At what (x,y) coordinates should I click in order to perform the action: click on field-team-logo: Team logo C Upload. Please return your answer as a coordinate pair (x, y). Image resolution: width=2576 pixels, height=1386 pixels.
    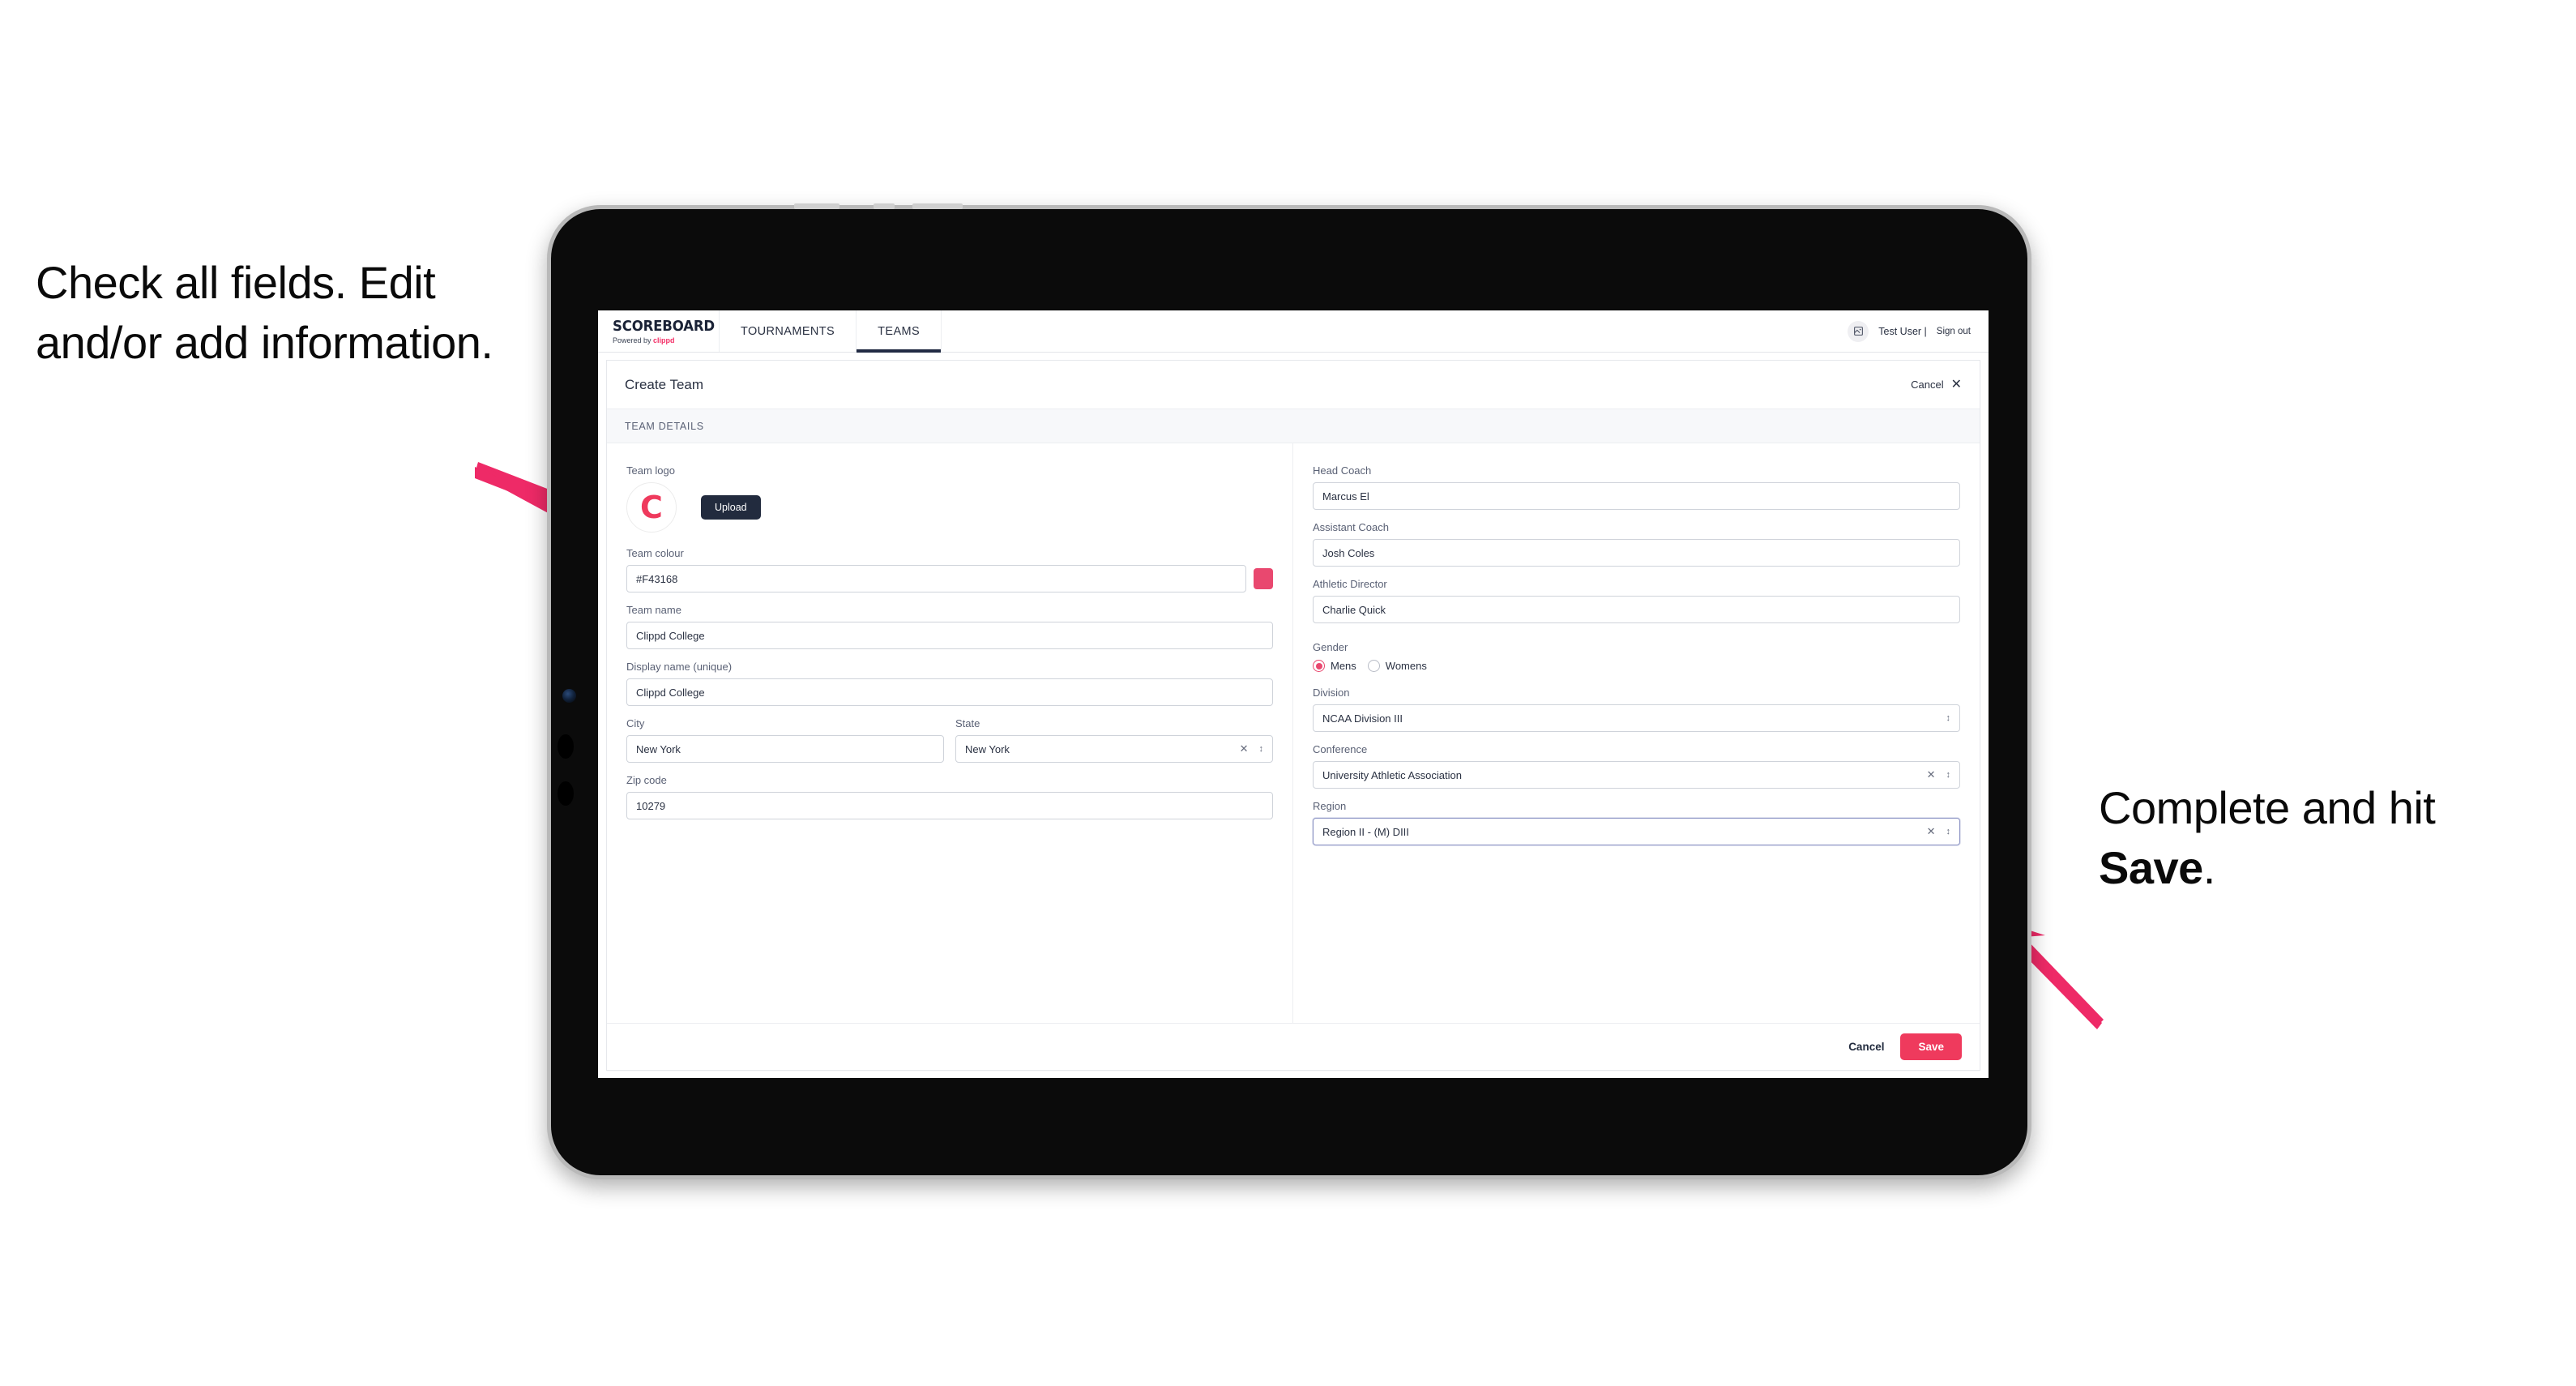
    Looking at the image, I should click on (949, 498).